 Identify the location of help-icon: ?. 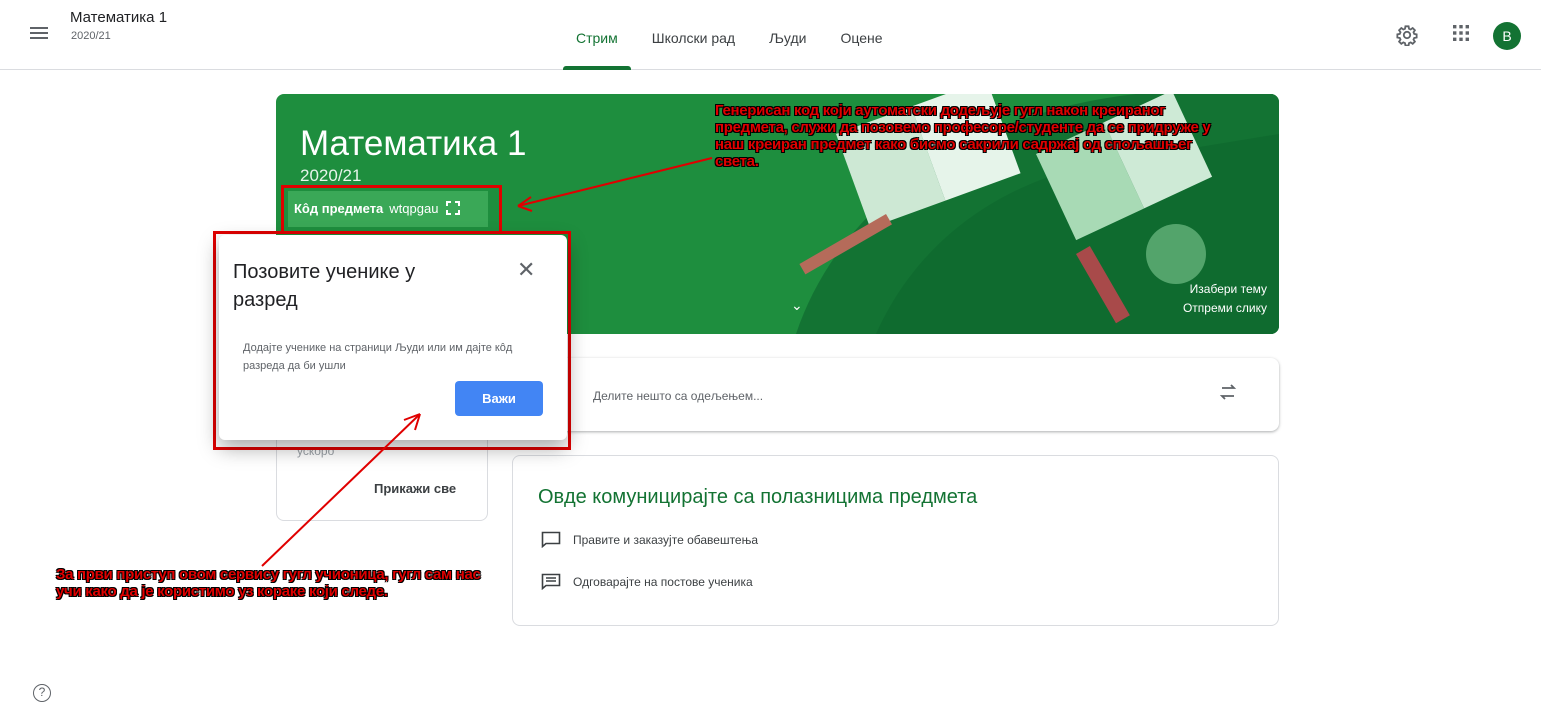
(42, 693).